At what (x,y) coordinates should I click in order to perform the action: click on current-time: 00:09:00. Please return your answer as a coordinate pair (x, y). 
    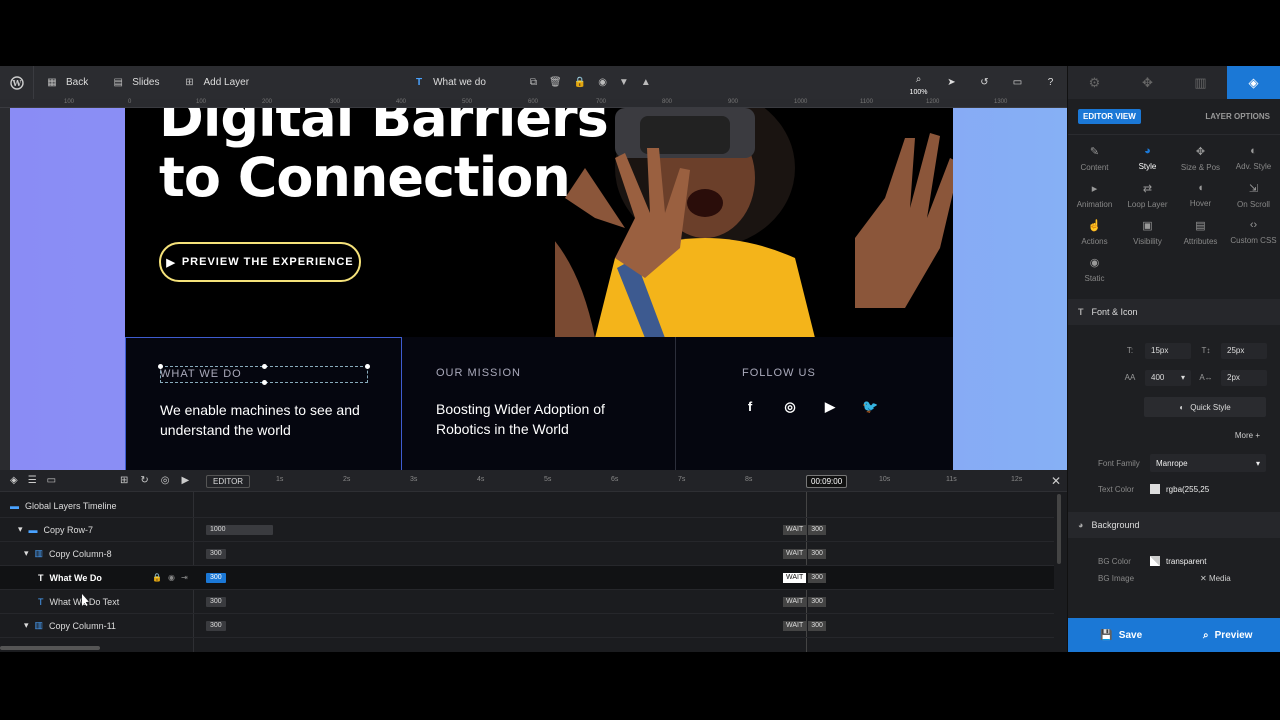
    Looking at the image, I should click on (827, 481).